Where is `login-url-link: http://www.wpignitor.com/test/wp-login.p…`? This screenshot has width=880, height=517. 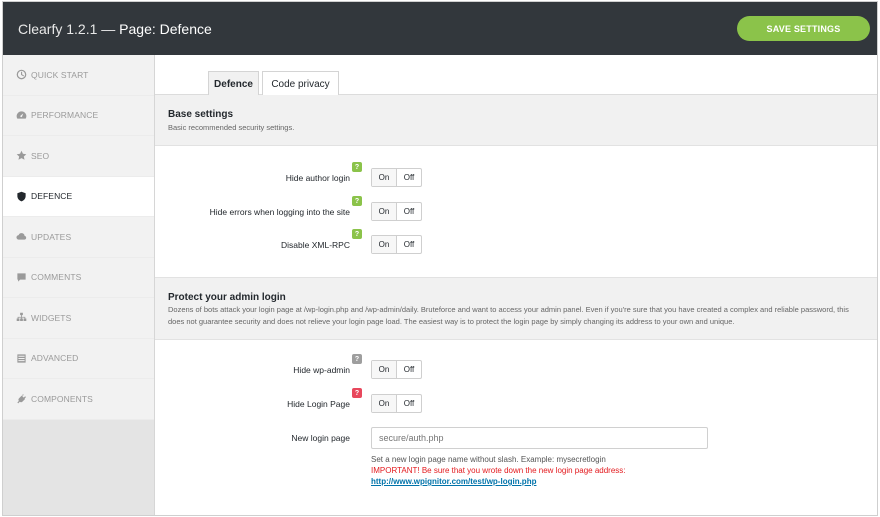 login-url-link: http://www.wpignitor.com/test/wp-login.p… is located at coordinates (453, 481).